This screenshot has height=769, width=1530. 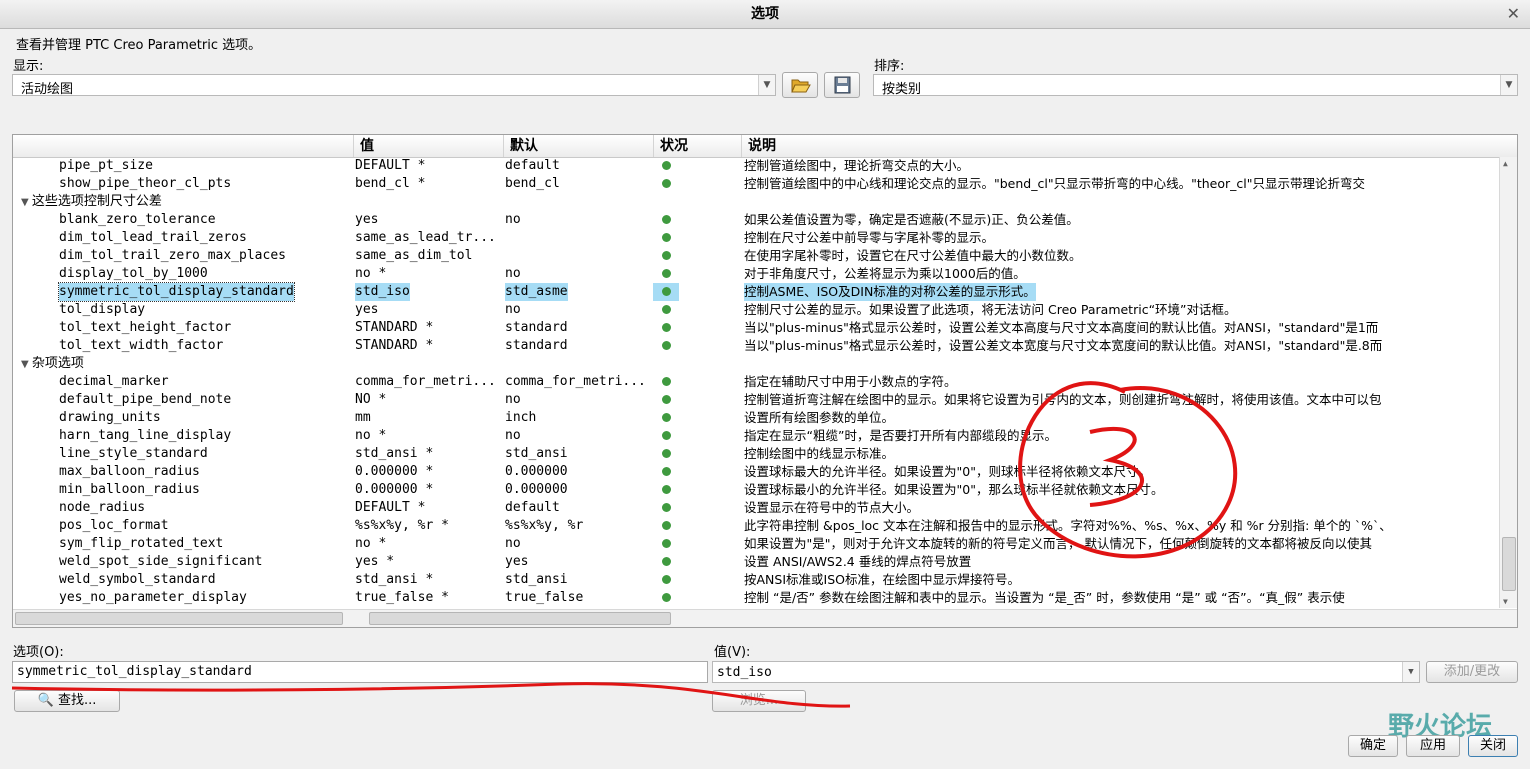 I want to click on ok-button: 确定, so click(x=1373, y=746).